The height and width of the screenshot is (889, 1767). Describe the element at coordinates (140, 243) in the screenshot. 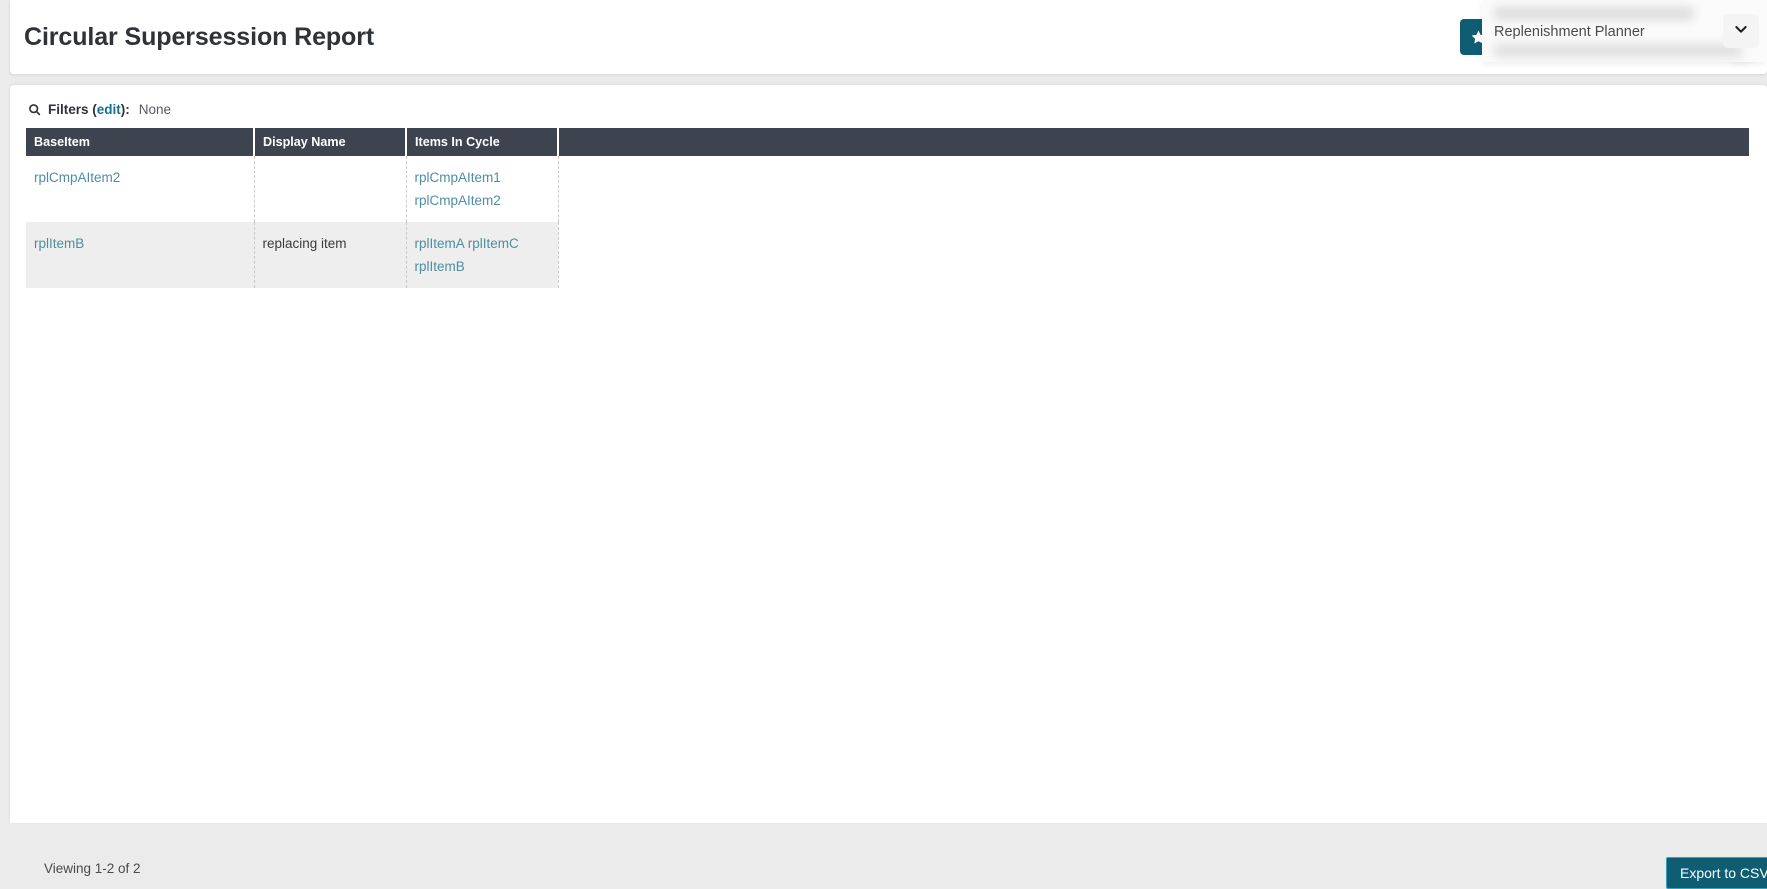

I see `base-item-link: rplItemB` at that location.